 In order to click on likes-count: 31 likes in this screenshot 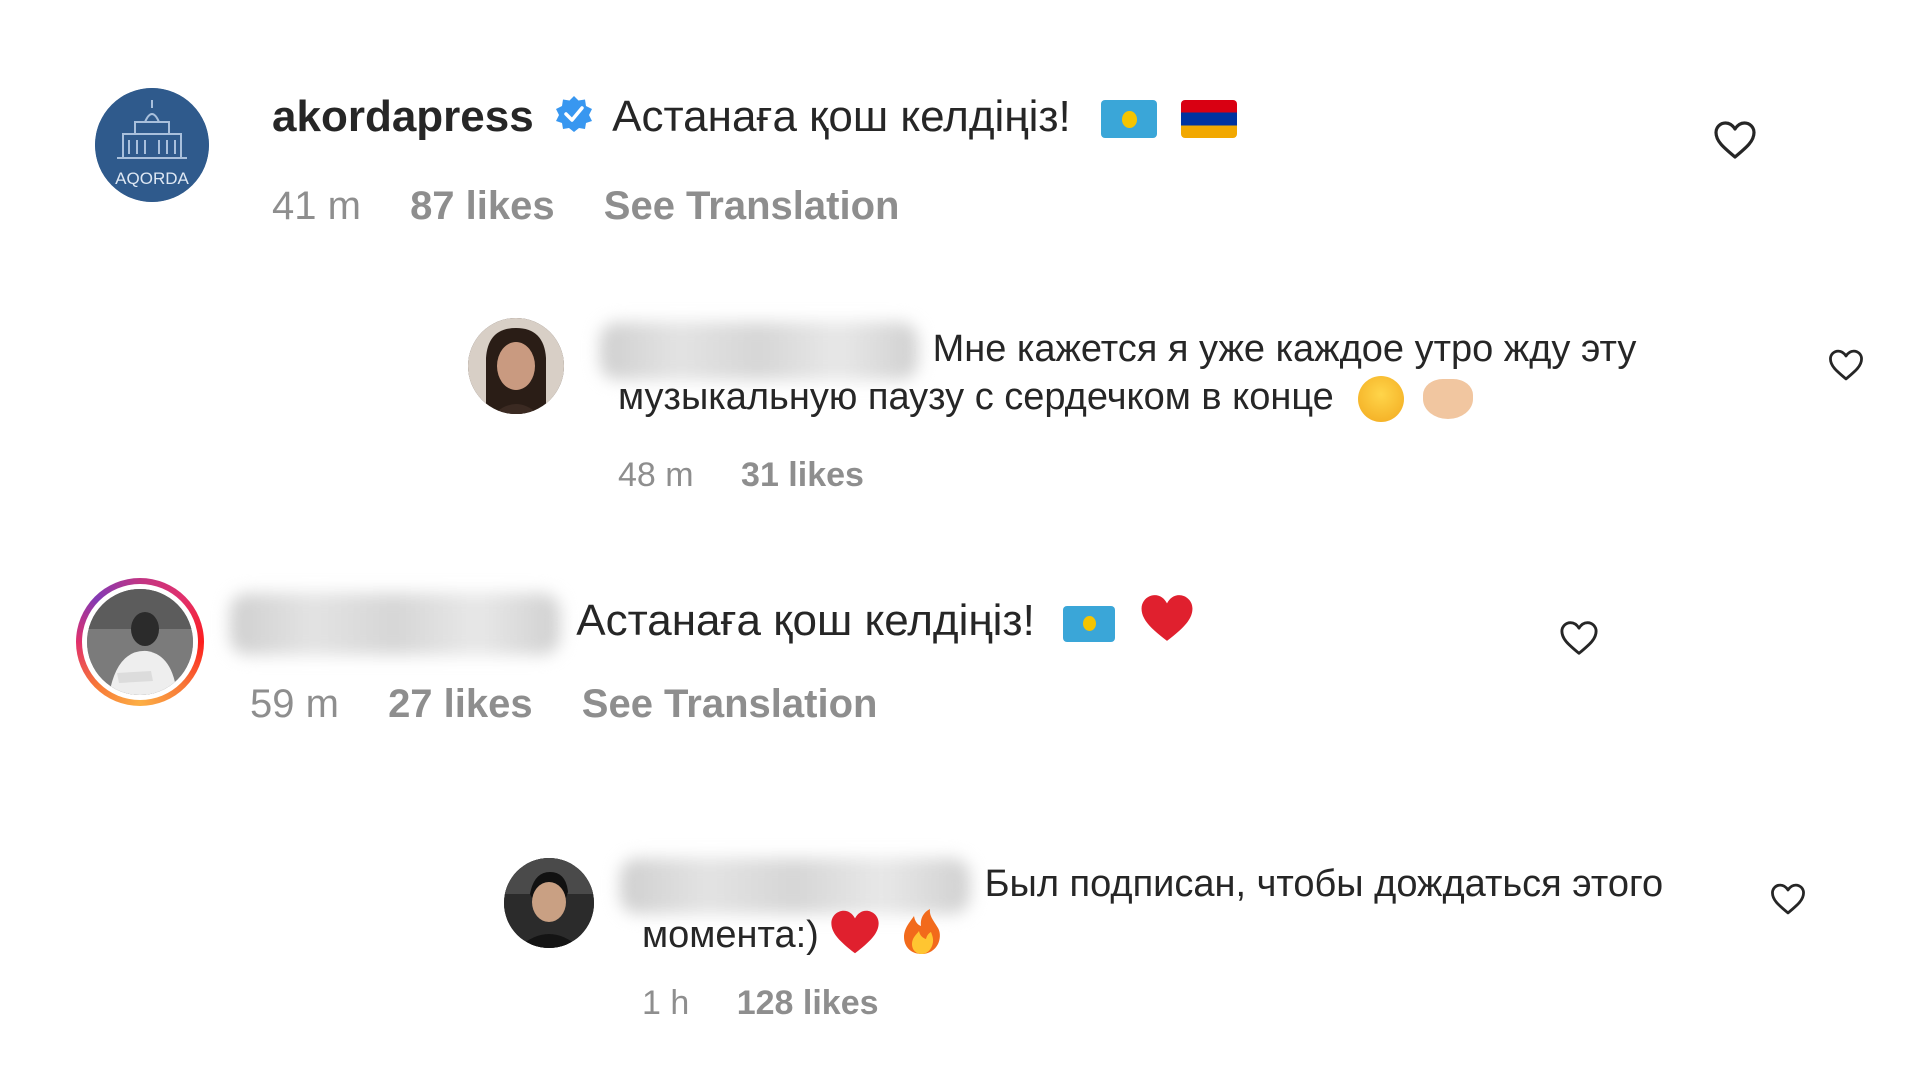, I will do `click(802, 475)`.